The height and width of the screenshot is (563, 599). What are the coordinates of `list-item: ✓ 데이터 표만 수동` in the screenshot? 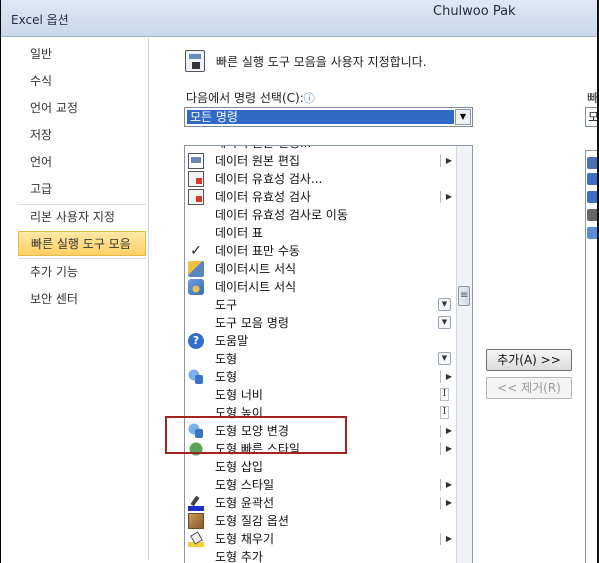 It's located at (321, 251).